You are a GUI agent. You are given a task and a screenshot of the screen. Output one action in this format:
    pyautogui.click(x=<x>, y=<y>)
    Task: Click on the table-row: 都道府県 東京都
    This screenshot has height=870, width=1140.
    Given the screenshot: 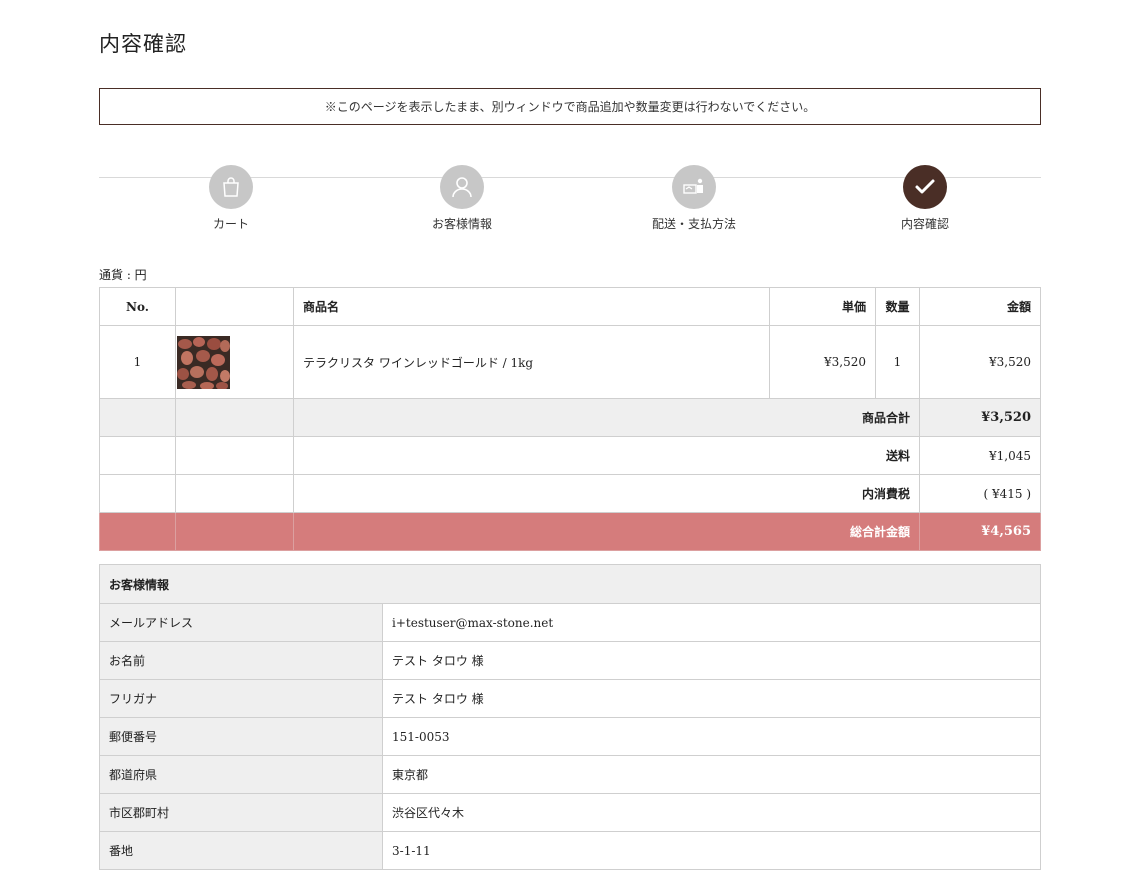 What is the action you would take?
    pyautogui.click(x=570, y=774)
    